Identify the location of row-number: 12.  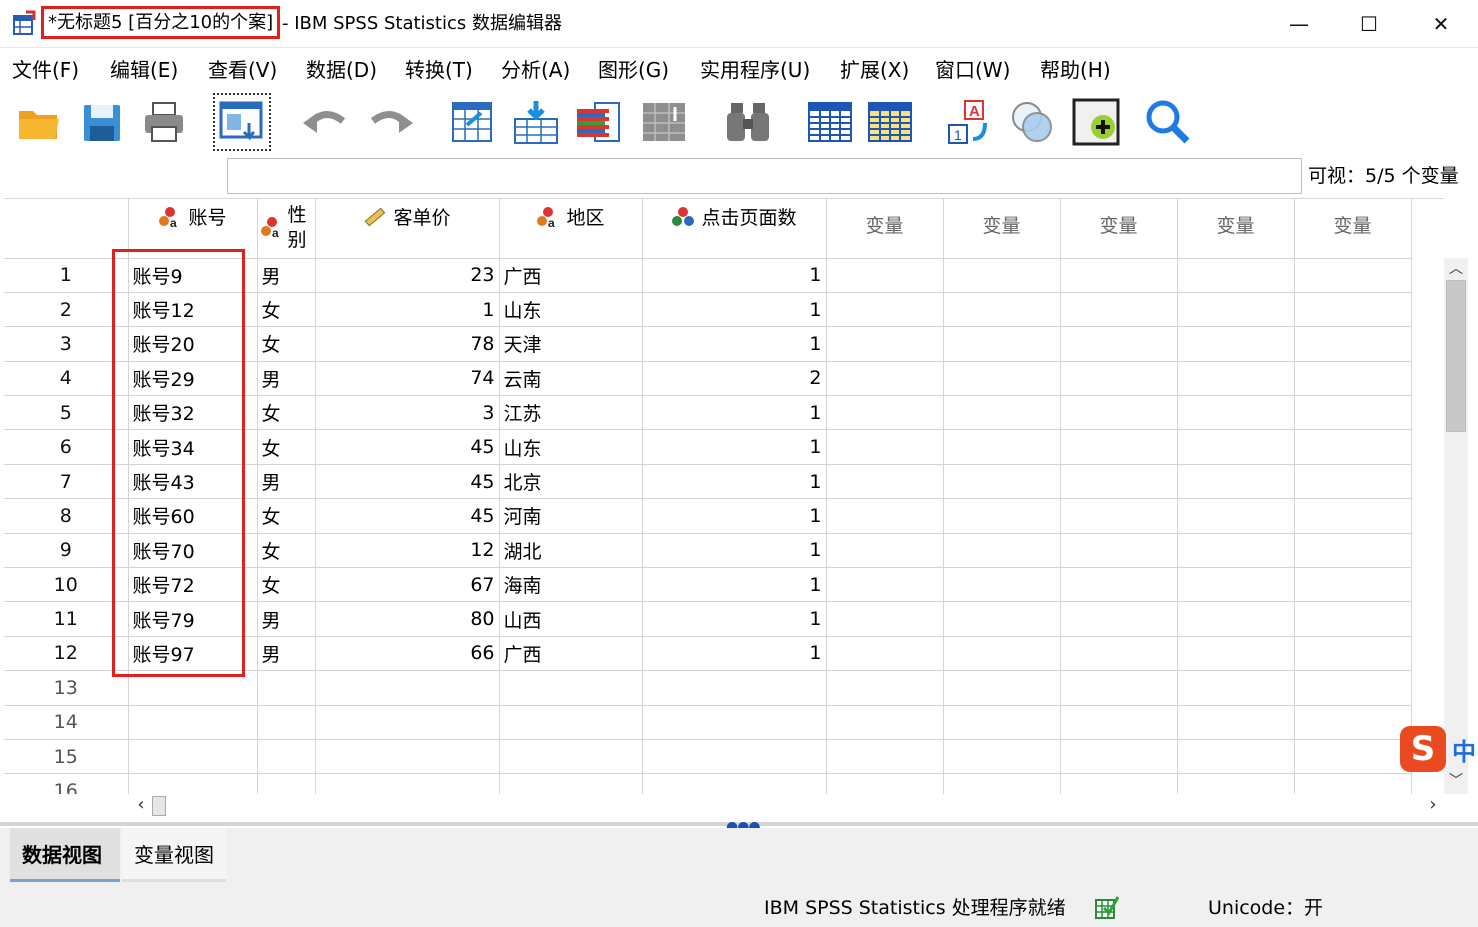
(66, 654).